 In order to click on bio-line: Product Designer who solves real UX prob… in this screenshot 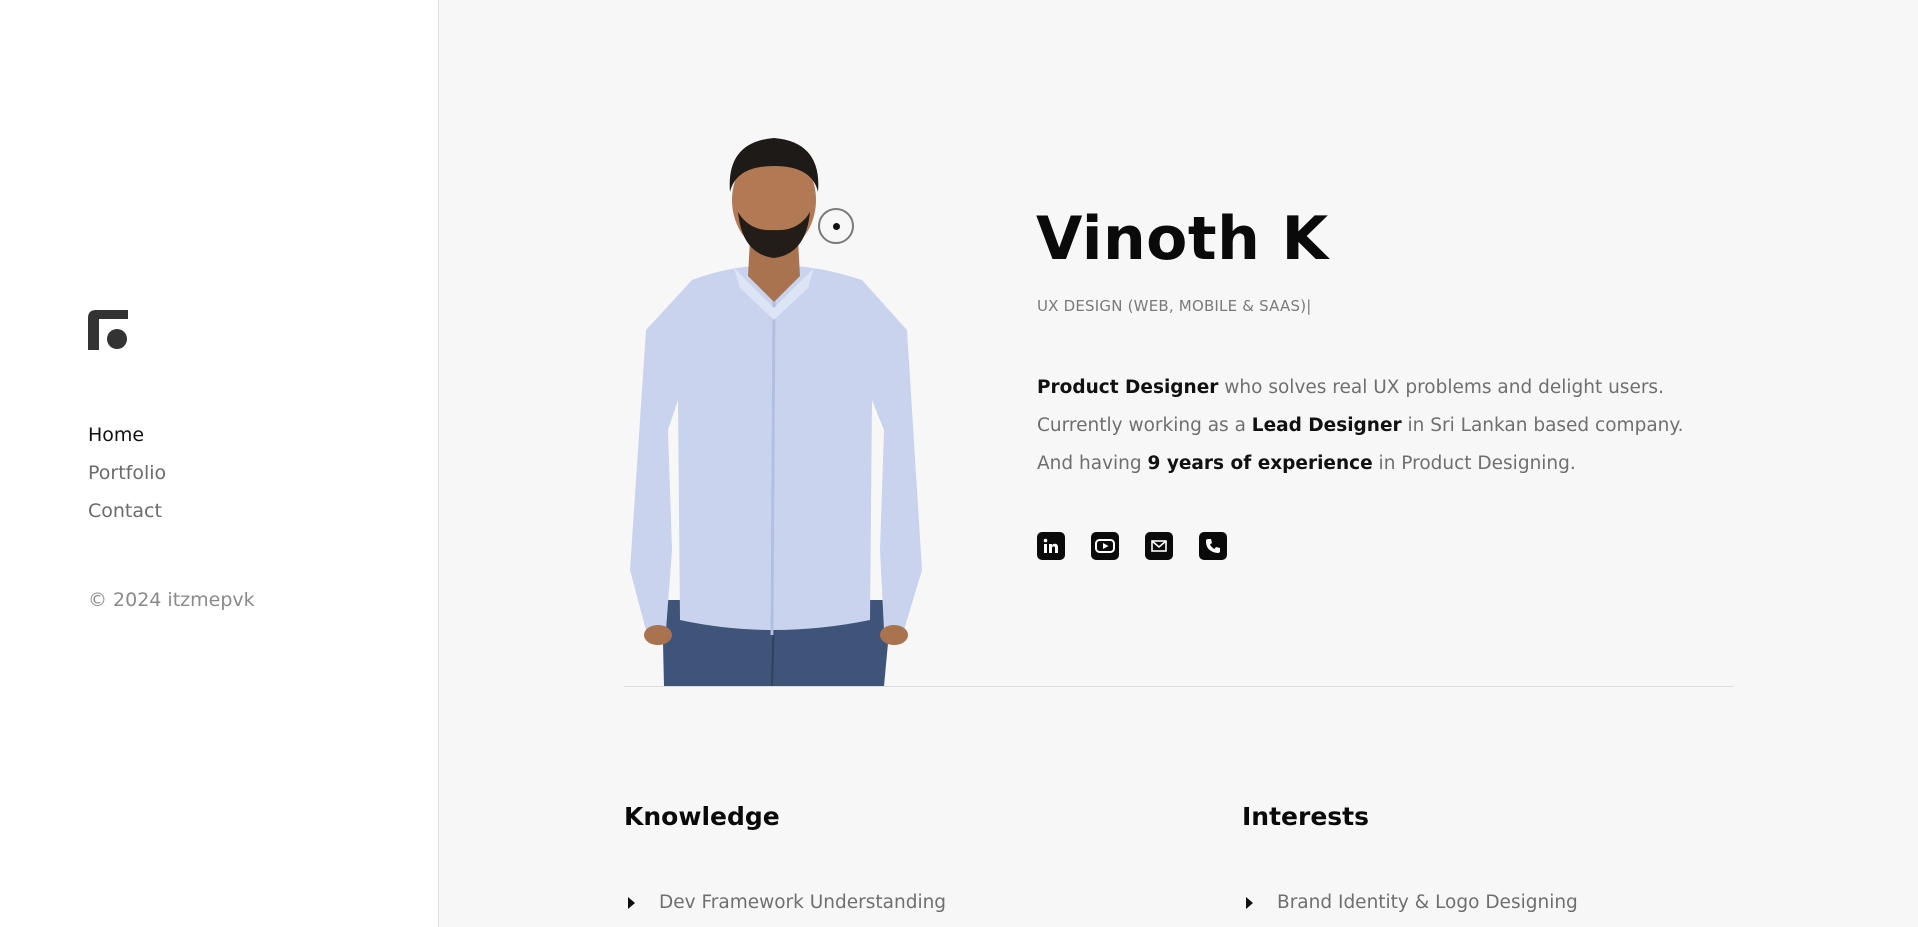, I will do `click(1417, 388)`.